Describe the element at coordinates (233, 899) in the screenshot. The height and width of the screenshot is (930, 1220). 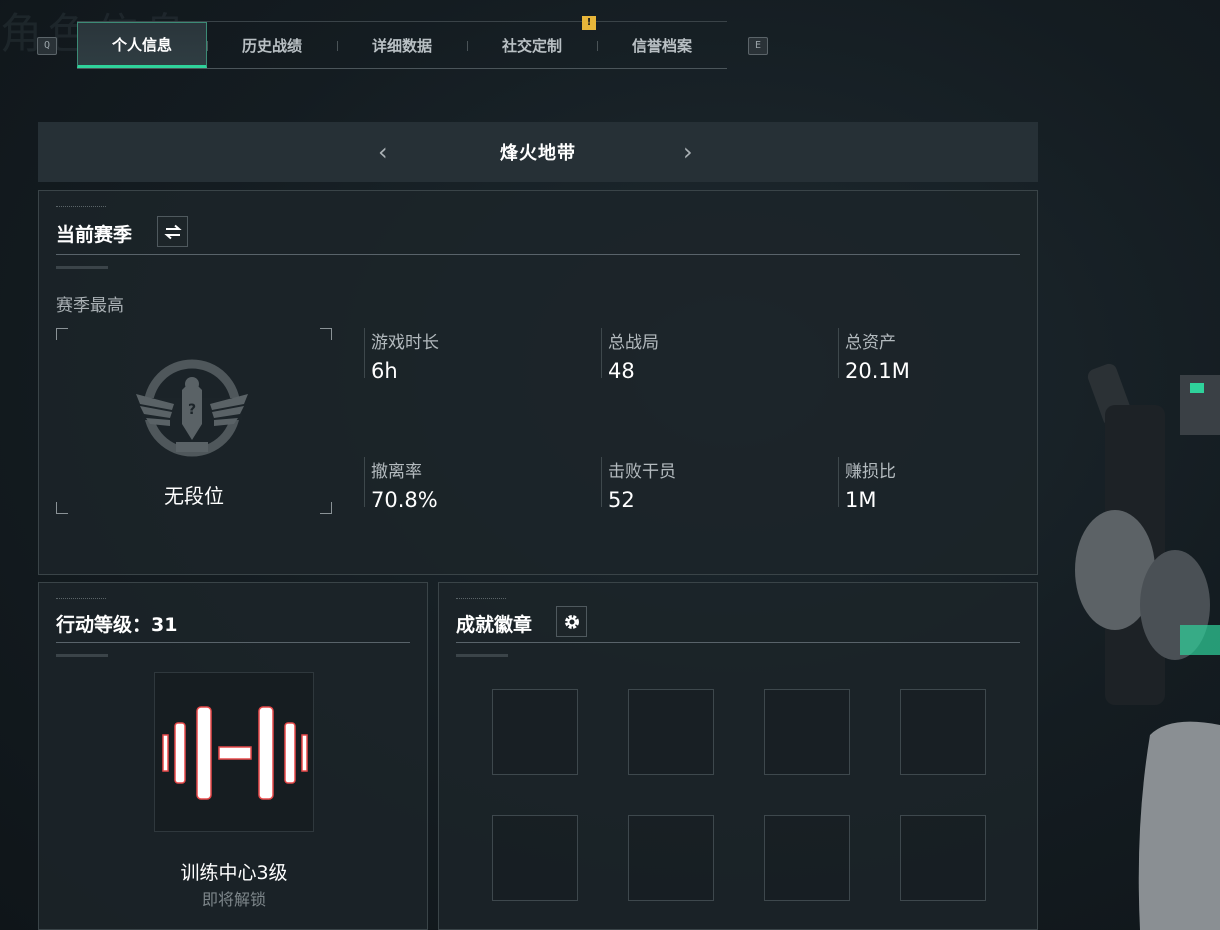
I see `unlock-status: 即将解锁` at that location.